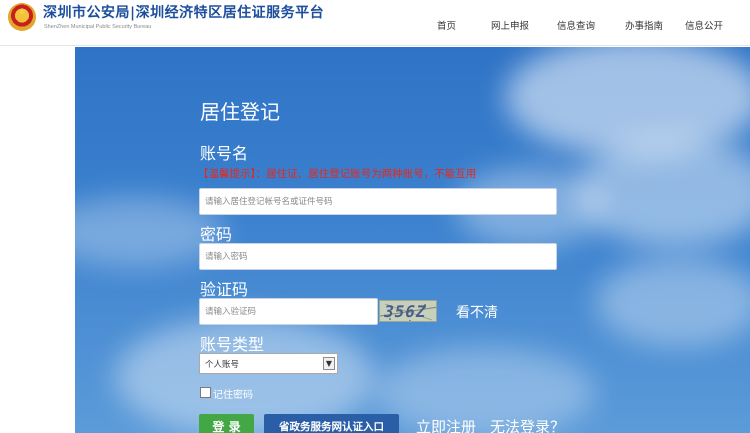 The image size is (750, 433). I want to click on warm-tip: 【温馨提示】：居住证、居住登记账号为两种账号，不能互用, so click(337, 174).